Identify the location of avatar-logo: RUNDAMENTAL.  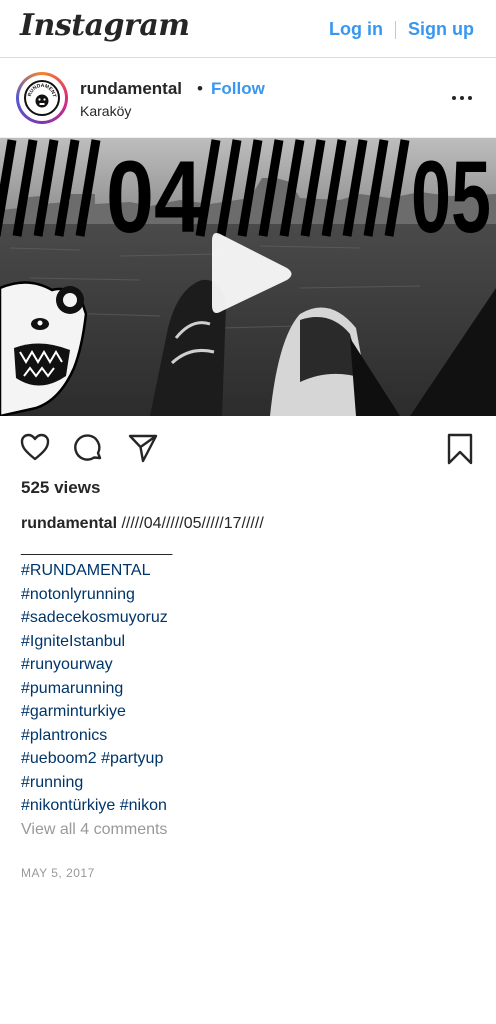
(42, 98).